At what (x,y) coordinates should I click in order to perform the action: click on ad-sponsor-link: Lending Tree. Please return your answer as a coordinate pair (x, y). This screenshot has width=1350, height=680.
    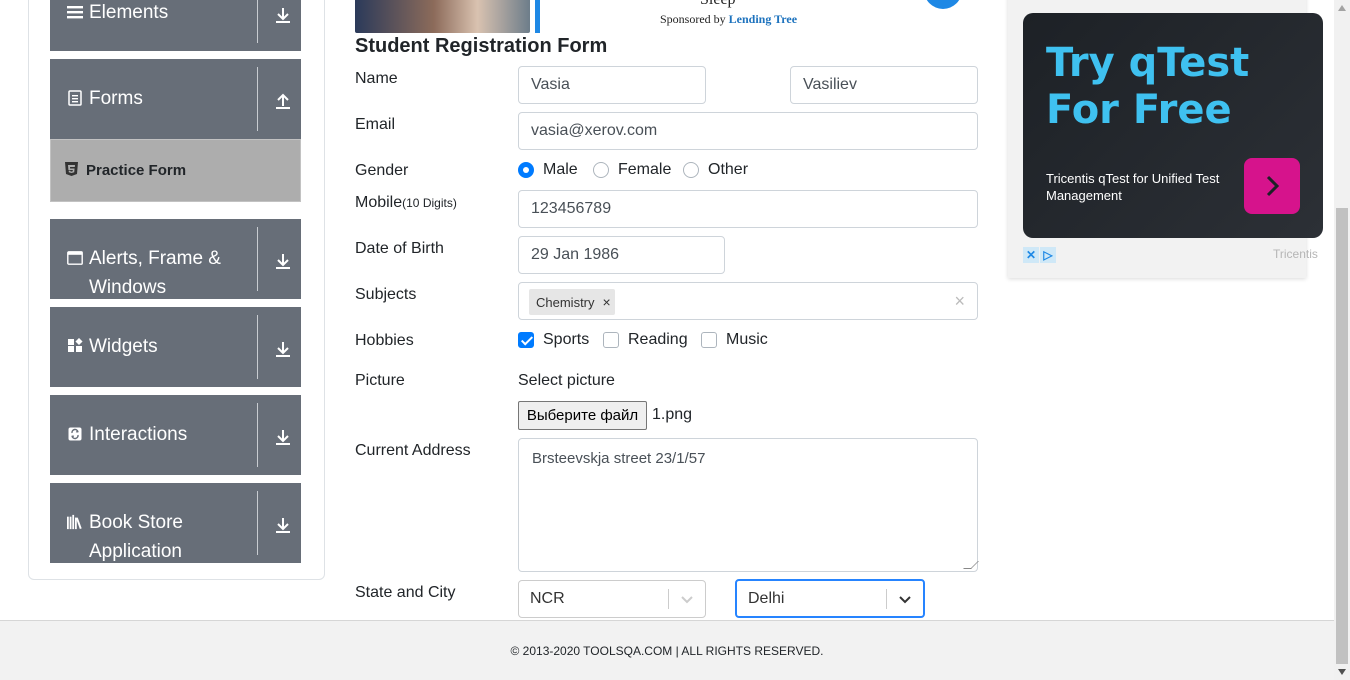
    Looking at the image, I should click on (763, 19).